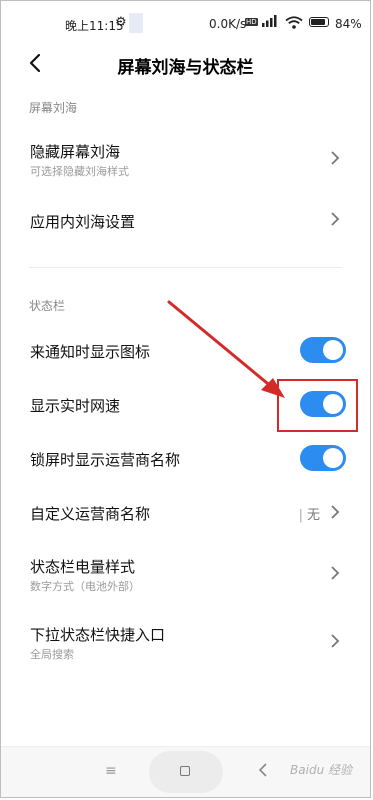 The height and width of the screenshot is (800, 373). Describe the element at coordinates (319, 22) in the screenshot. I see `battery-icon` at that location.